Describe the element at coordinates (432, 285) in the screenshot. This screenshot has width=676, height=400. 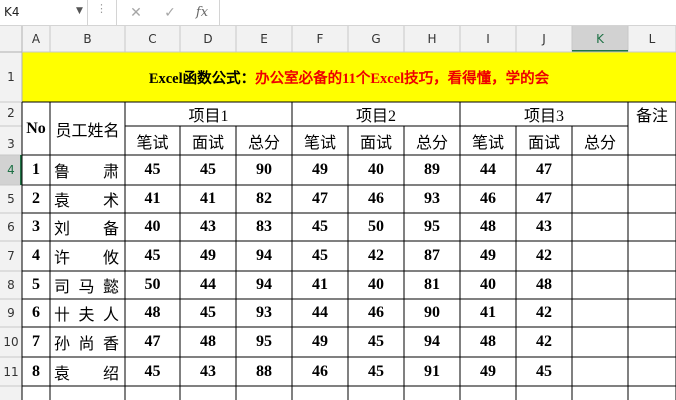
I see `score-cell: 81` at that location.